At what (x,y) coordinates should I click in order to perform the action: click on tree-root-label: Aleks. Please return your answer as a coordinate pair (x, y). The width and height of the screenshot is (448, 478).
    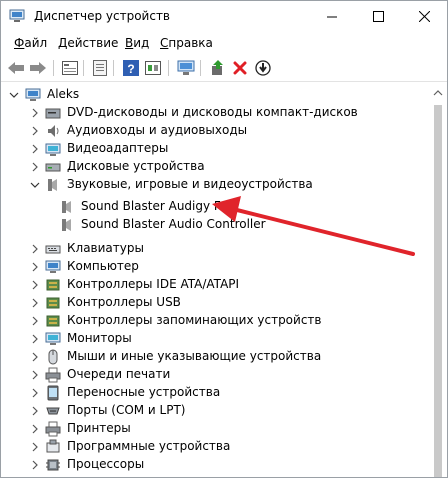
    Looking at the image, I should click on (63, 94).